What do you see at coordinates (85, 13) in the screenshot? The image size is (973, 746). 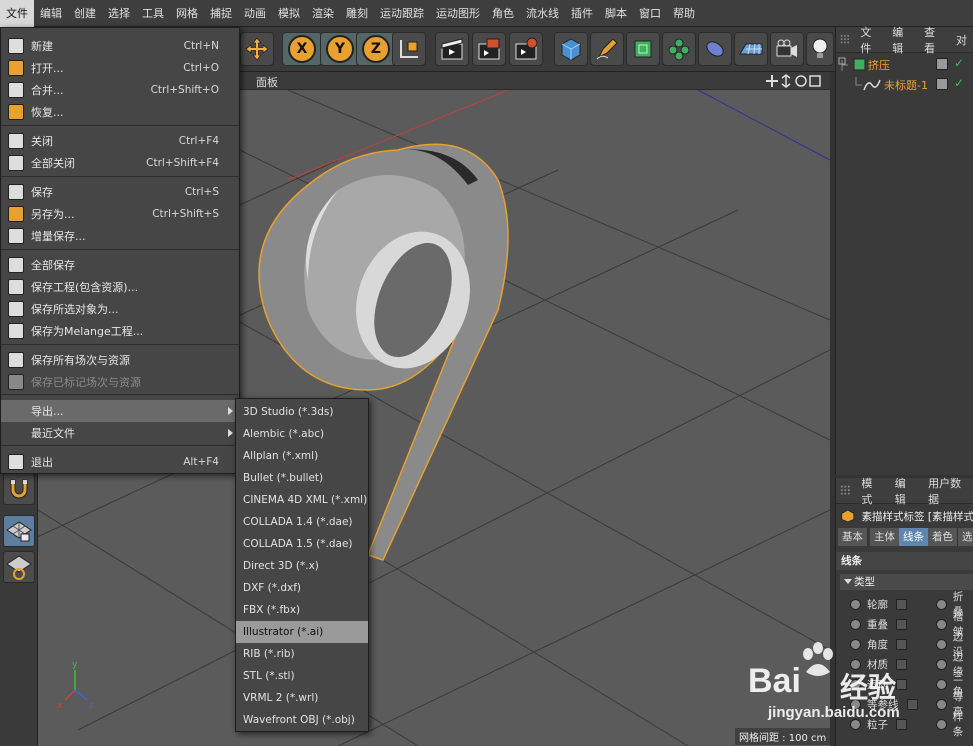 I see `menubar-item: 创建` at bounding box center [85, 13].